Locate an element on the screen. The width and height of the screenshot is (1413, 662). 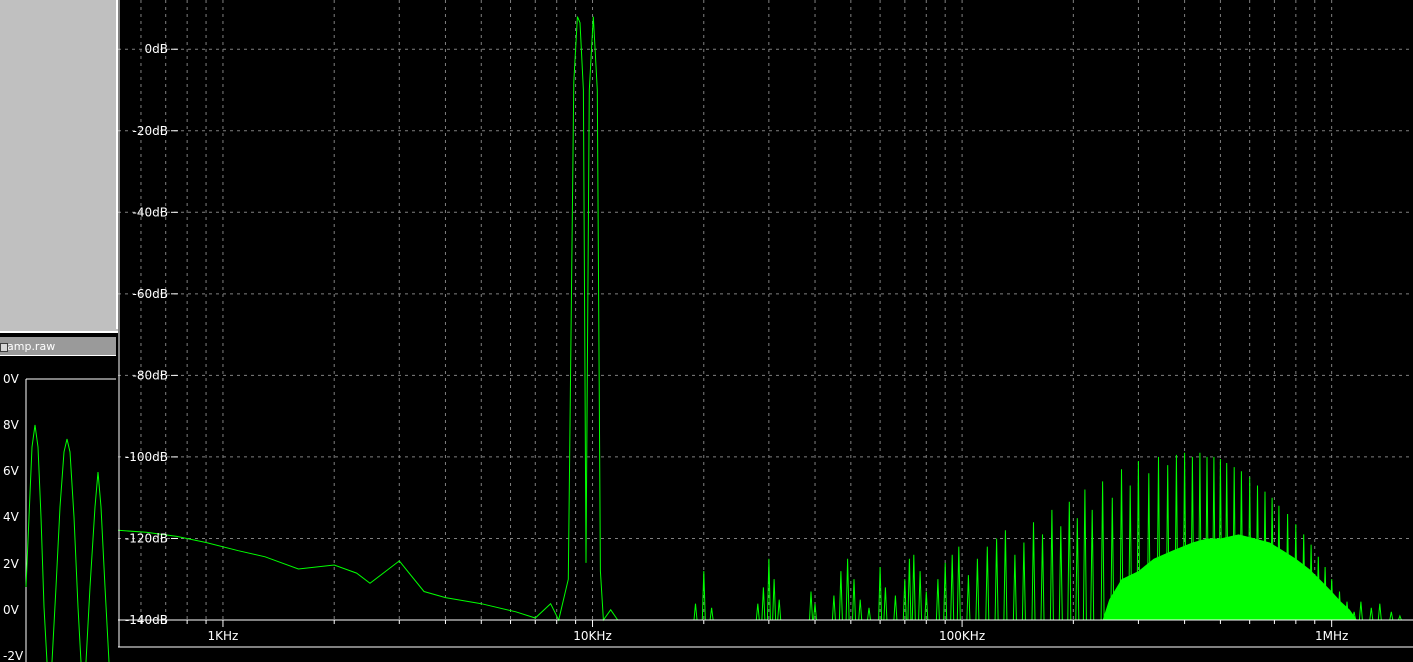
mini-tick-label: 8V is located at coordinates (11, 425).